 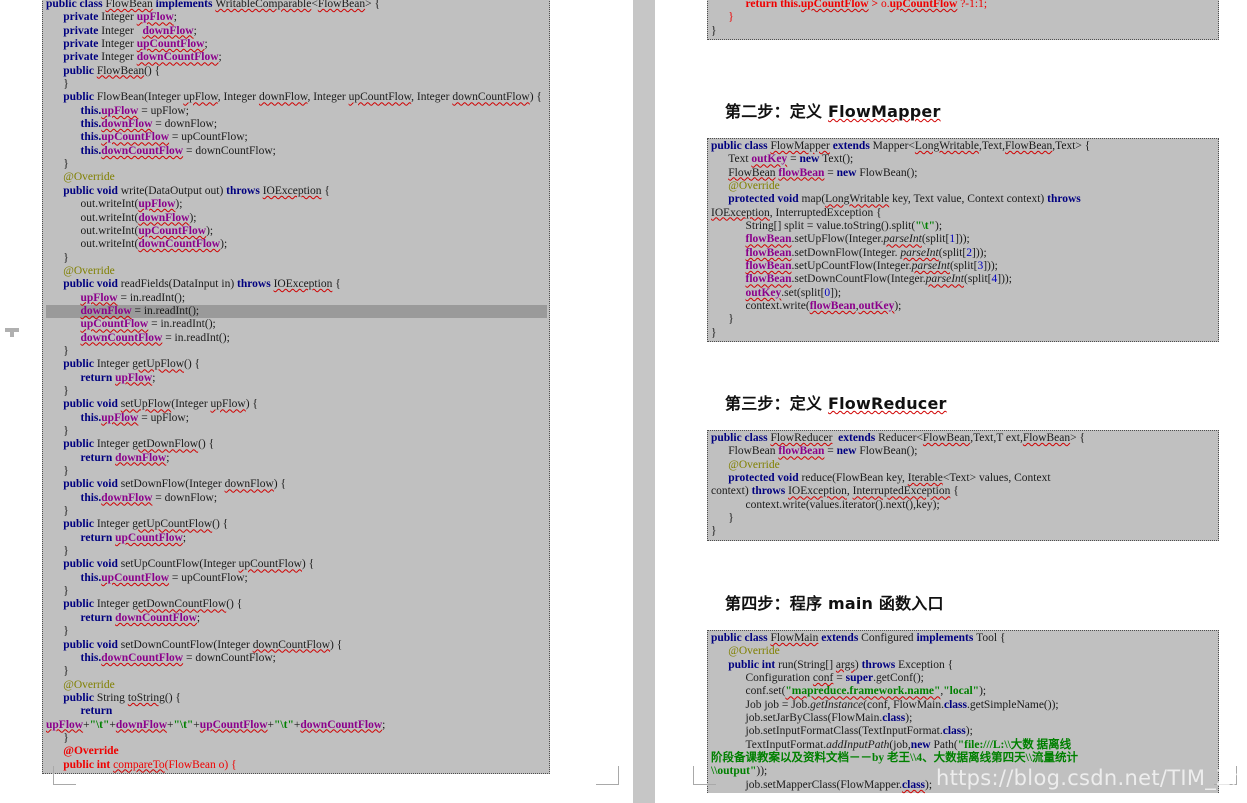 I want to click on code-token: {, so click(x=954, y=491).